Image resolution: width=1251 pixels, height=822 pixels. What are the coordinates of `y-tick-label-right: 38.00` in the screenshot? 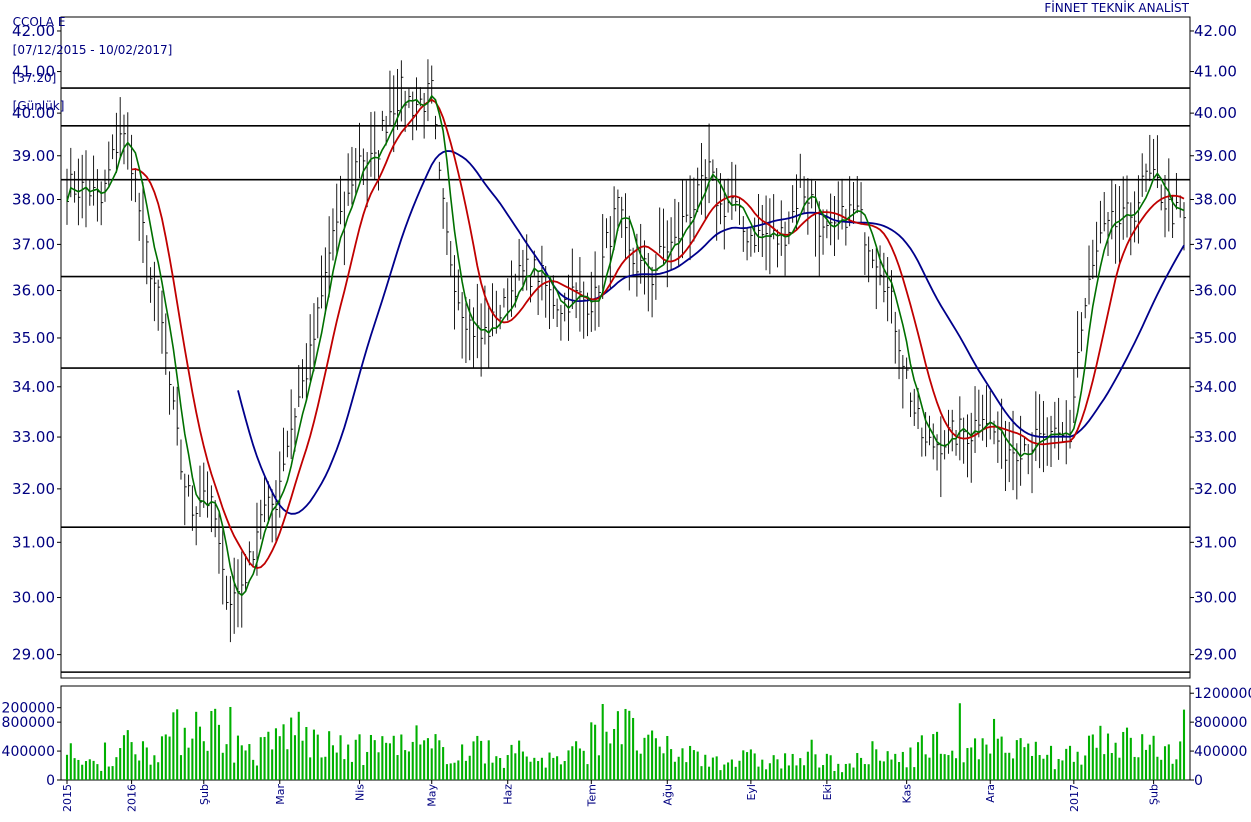 It's located at (1215, 199).